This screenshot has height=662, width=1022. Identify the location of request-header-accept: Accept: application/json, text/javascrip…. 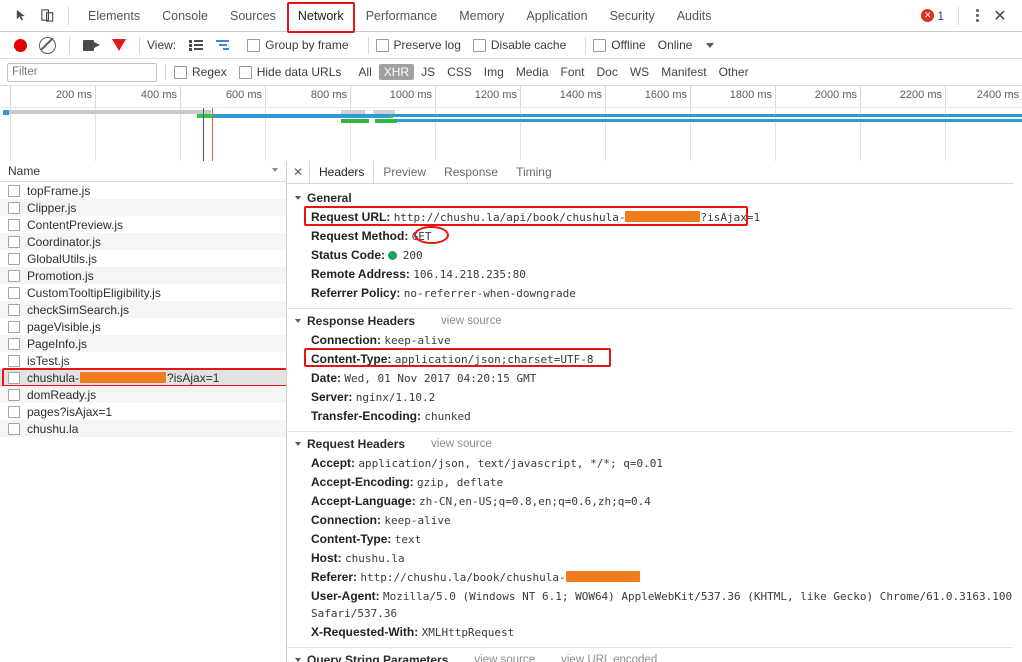
(654, 463).